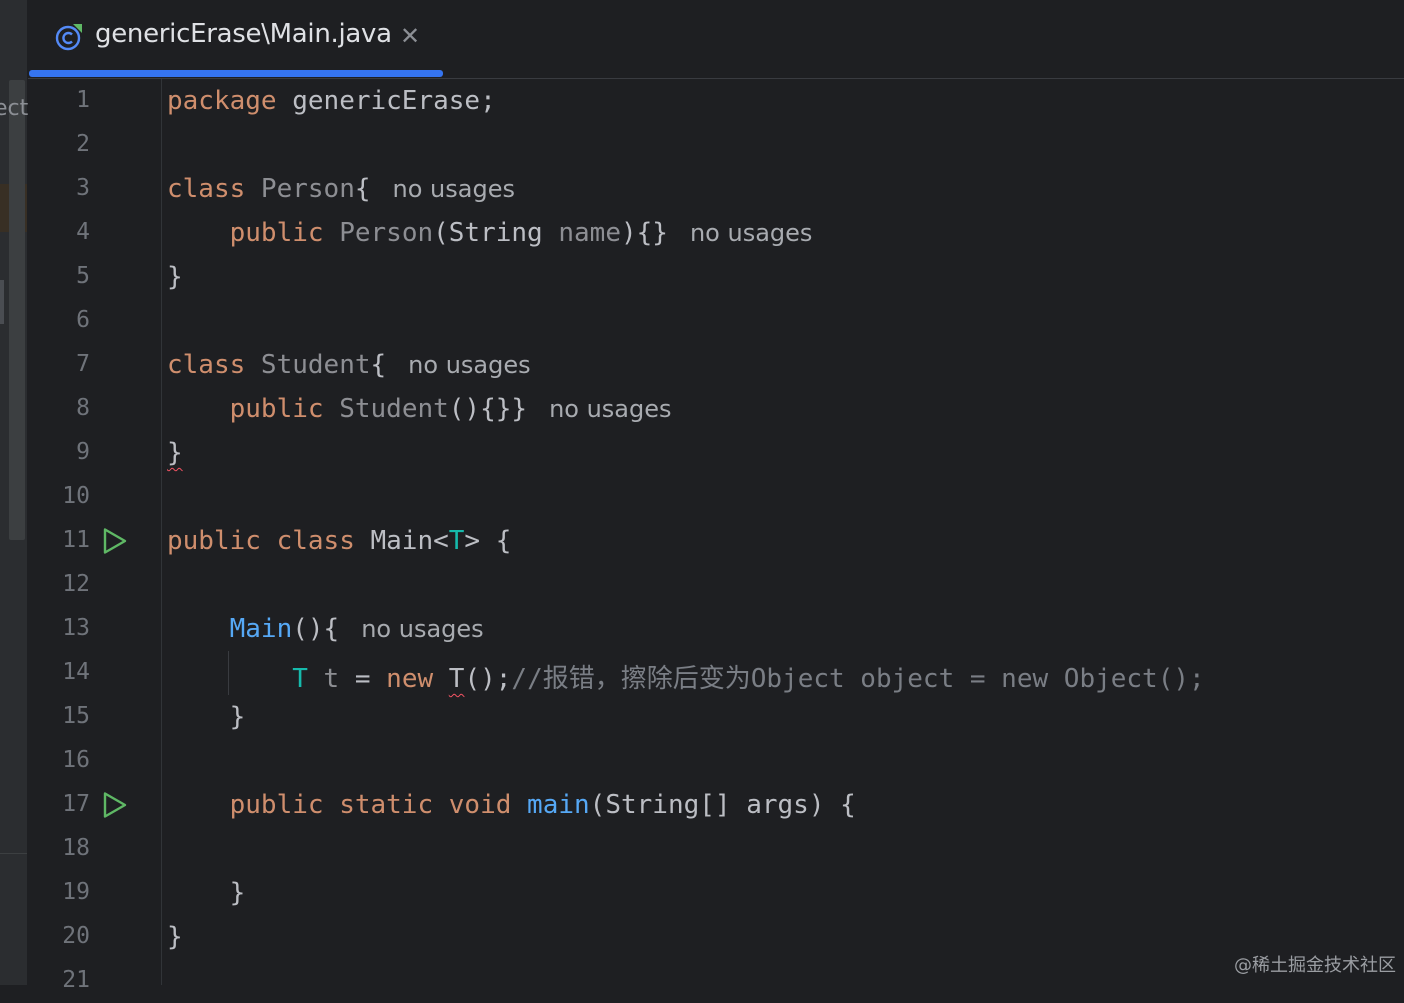 The width and height of the screenshot is (1404, 1003). What do you see at coordinates (59, 628) in the screenshot?
I see `line-number: 13` at bounding box center [59, 628].